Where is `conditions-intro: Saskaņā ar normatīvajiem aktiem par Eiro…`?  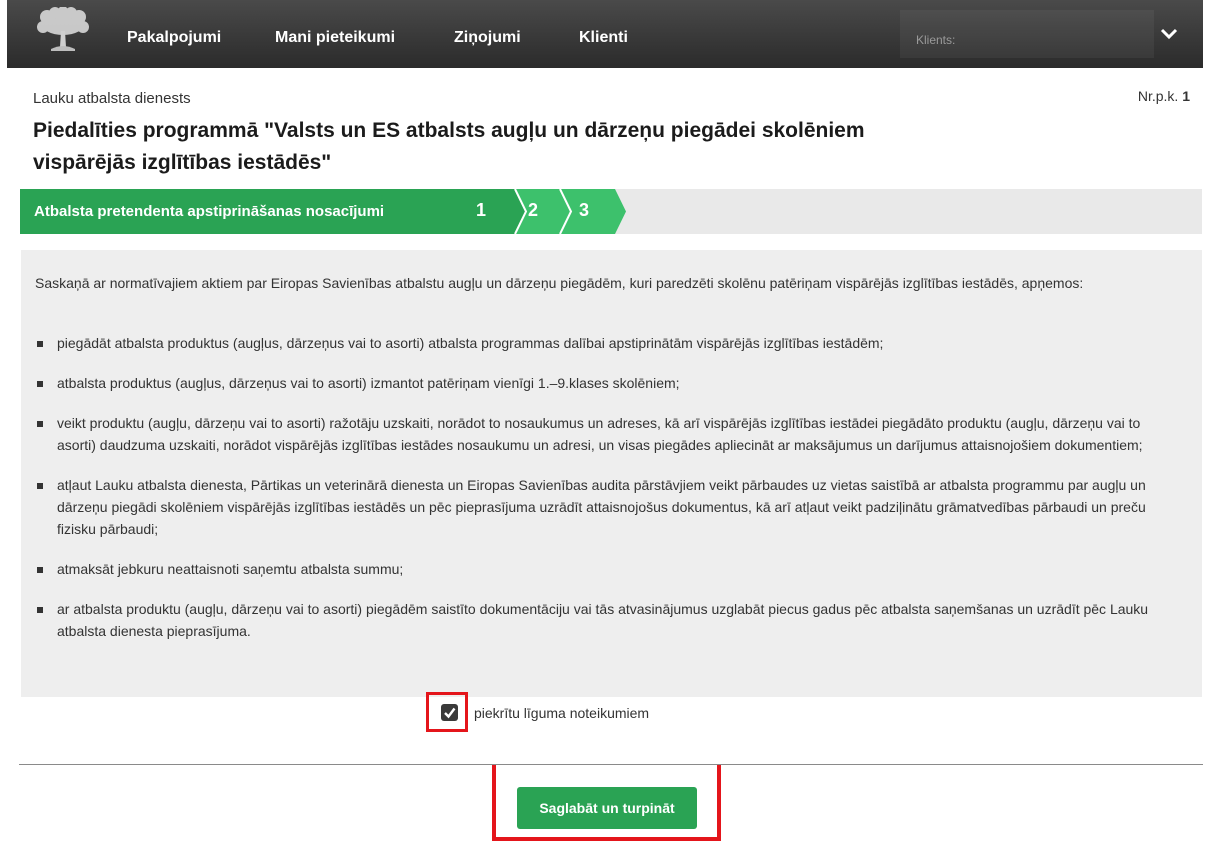
conditions-intro: Saskaņā ar normatīvajiem aktiem par Eiro… is located at coordinates (559, 283).